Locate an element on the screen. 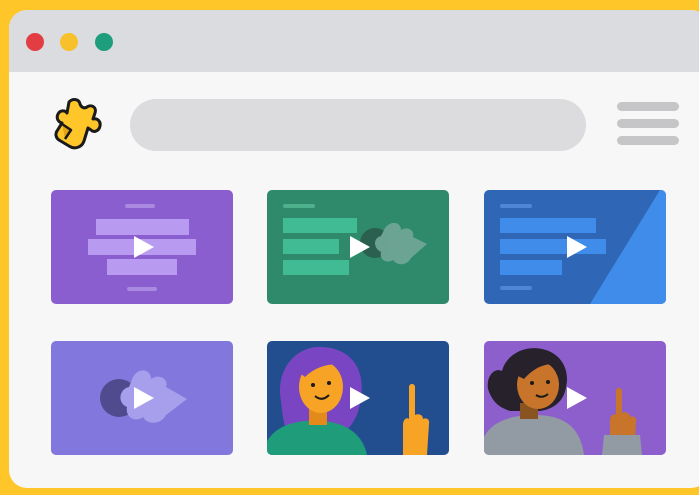  puzzle-logo-icon is located at coordinates (79, 127).